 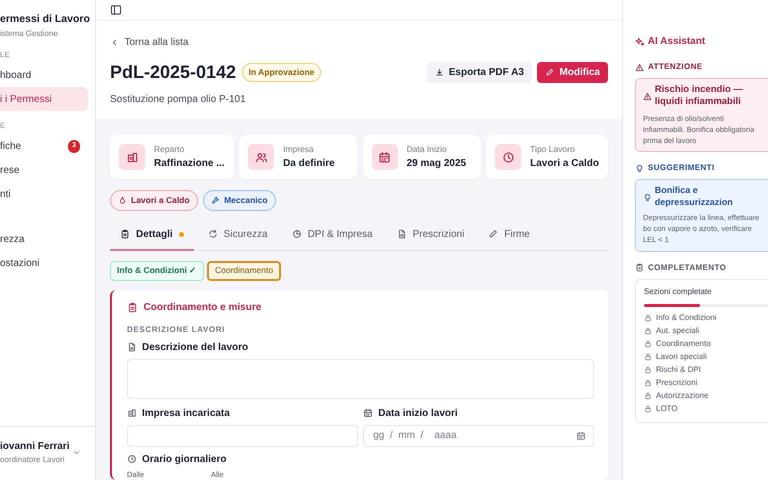 What do you see at coordinates (114, 42) in the screenshot?
I see `chevron-left-icon` at bounding box center [114, 42].